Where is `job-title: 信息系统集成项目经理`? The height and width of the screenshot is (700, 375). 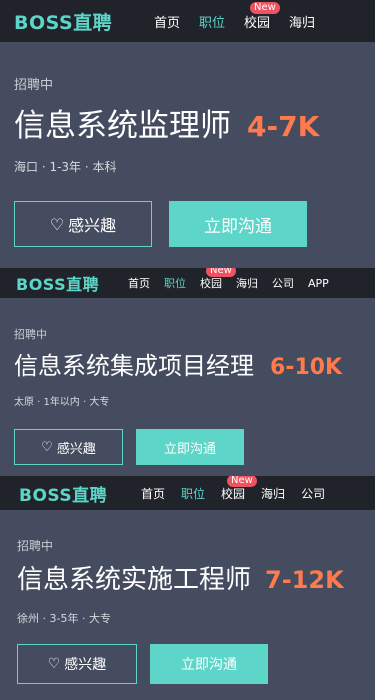
job-title: 信息系统集成项目经理 is located at coordinates (134, 366).